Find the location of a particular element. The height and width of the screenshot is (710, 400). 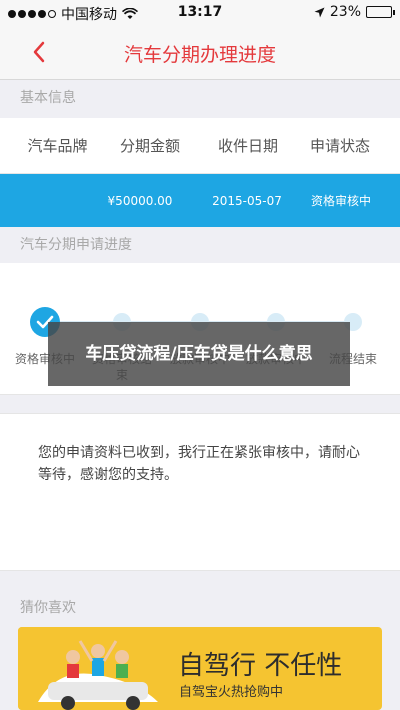

navigation-bar: 汽车分期办理进度 is located at coordinates (200, 53).